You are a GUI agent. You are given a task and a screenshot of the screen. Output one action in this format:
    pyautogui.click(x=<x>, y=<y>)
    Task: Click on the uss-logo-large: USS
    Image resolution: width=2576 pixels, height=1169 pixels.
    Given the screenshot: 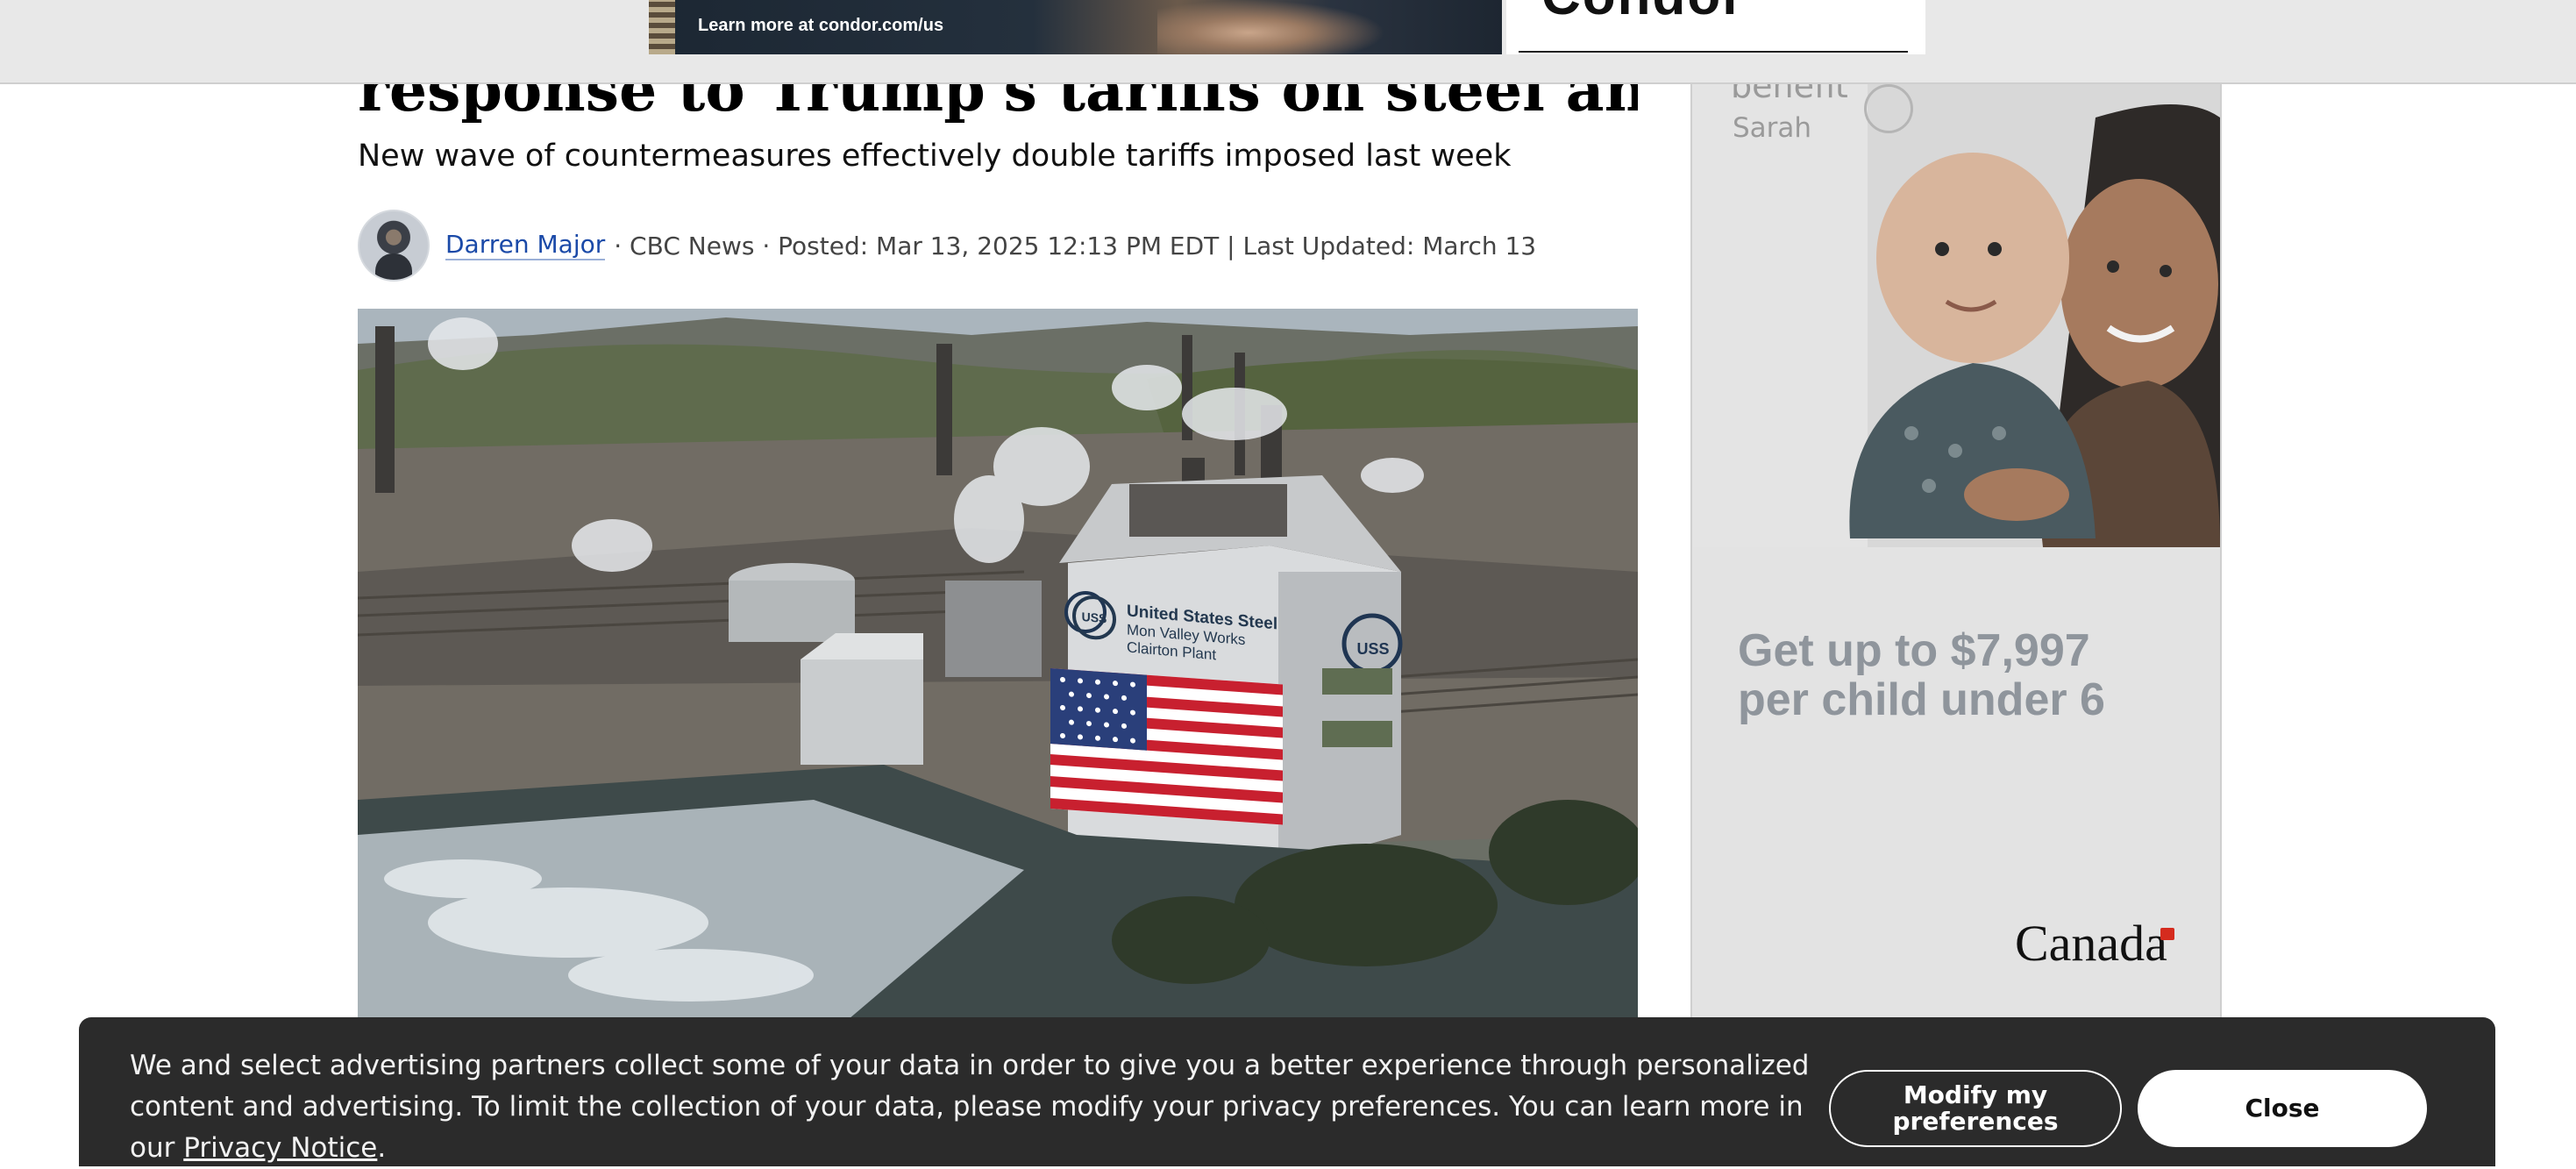 What is the action you would take?
    pyautogui.click(x=1373, y=648)
    